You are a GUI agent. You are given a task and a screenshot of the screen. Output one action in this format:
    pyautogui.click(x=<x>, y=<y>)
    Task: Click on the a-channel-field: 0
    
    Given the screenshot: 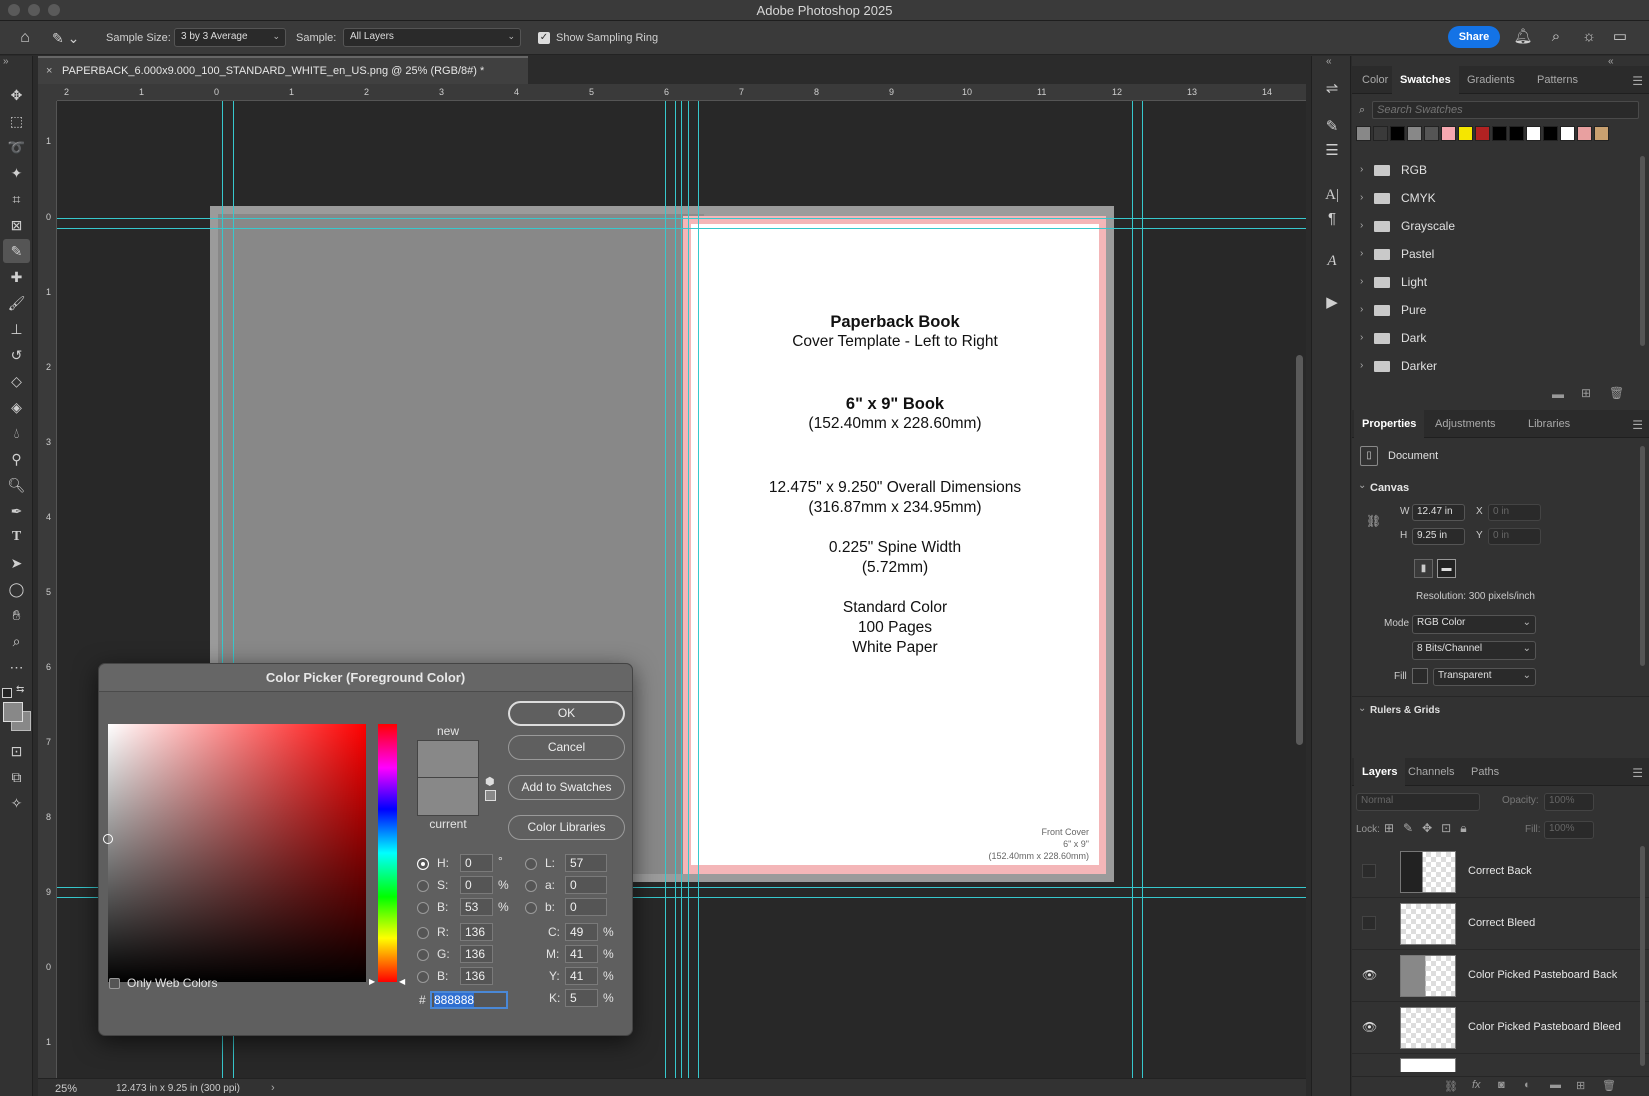 What is the action you would take?
    pyautogui.click(x=586, y=885)
    